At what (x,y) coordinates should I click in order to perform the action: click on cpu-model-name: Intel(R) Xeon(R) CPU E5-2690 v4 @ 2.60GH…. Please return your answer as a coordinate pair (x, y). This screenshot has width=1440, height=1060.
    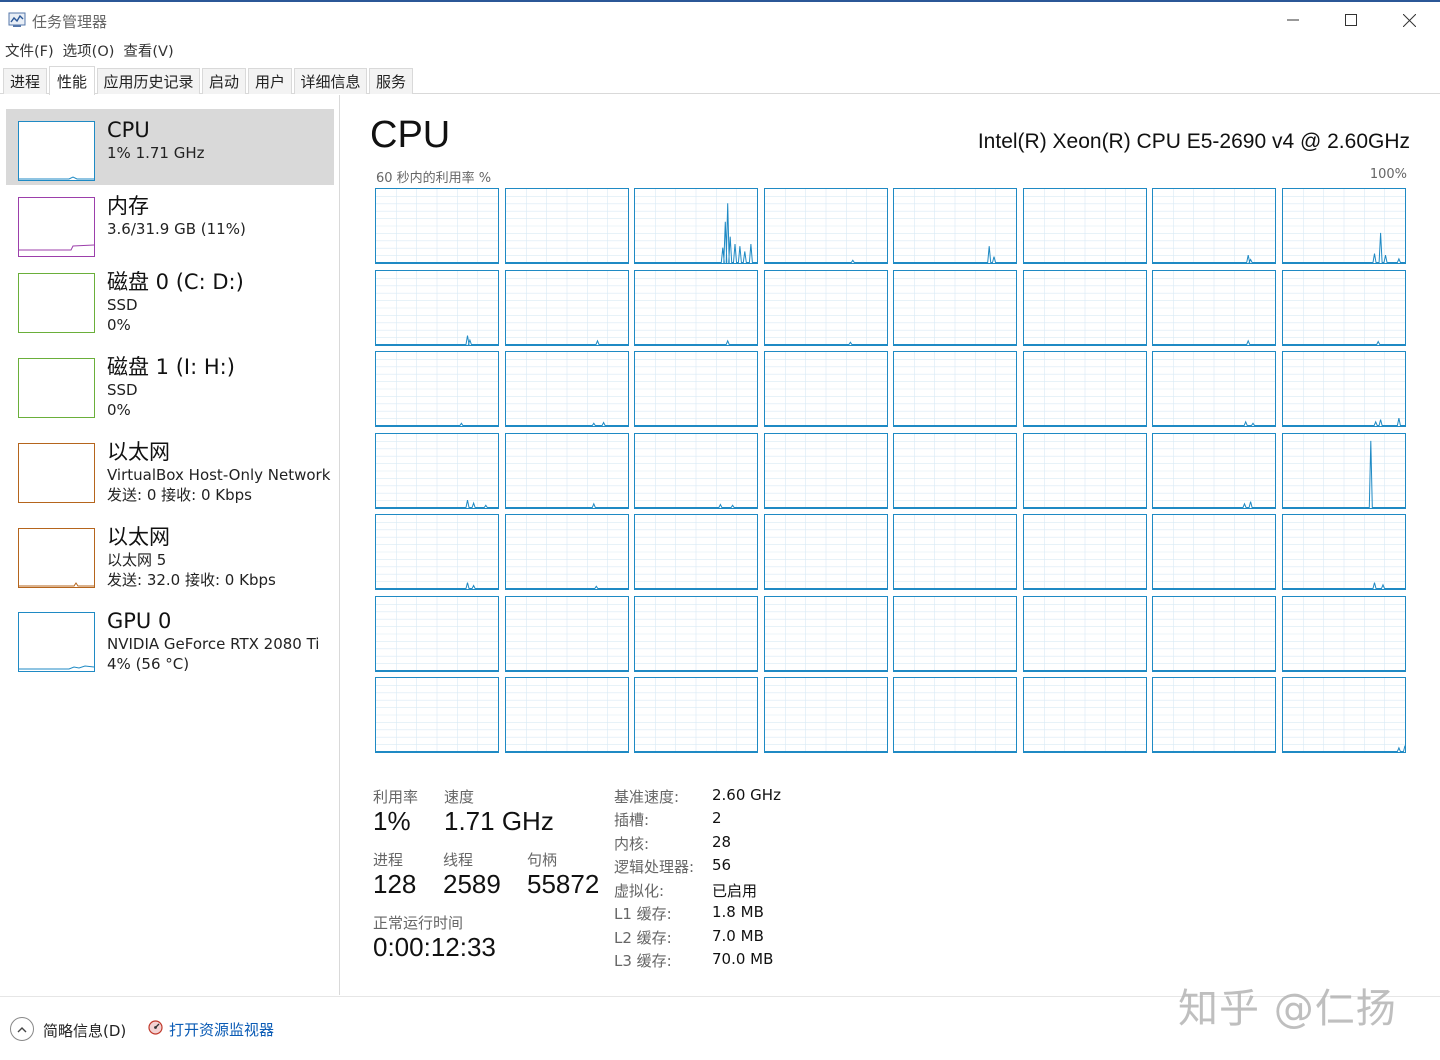
    Looking at the image, I should click on (1193, 141).